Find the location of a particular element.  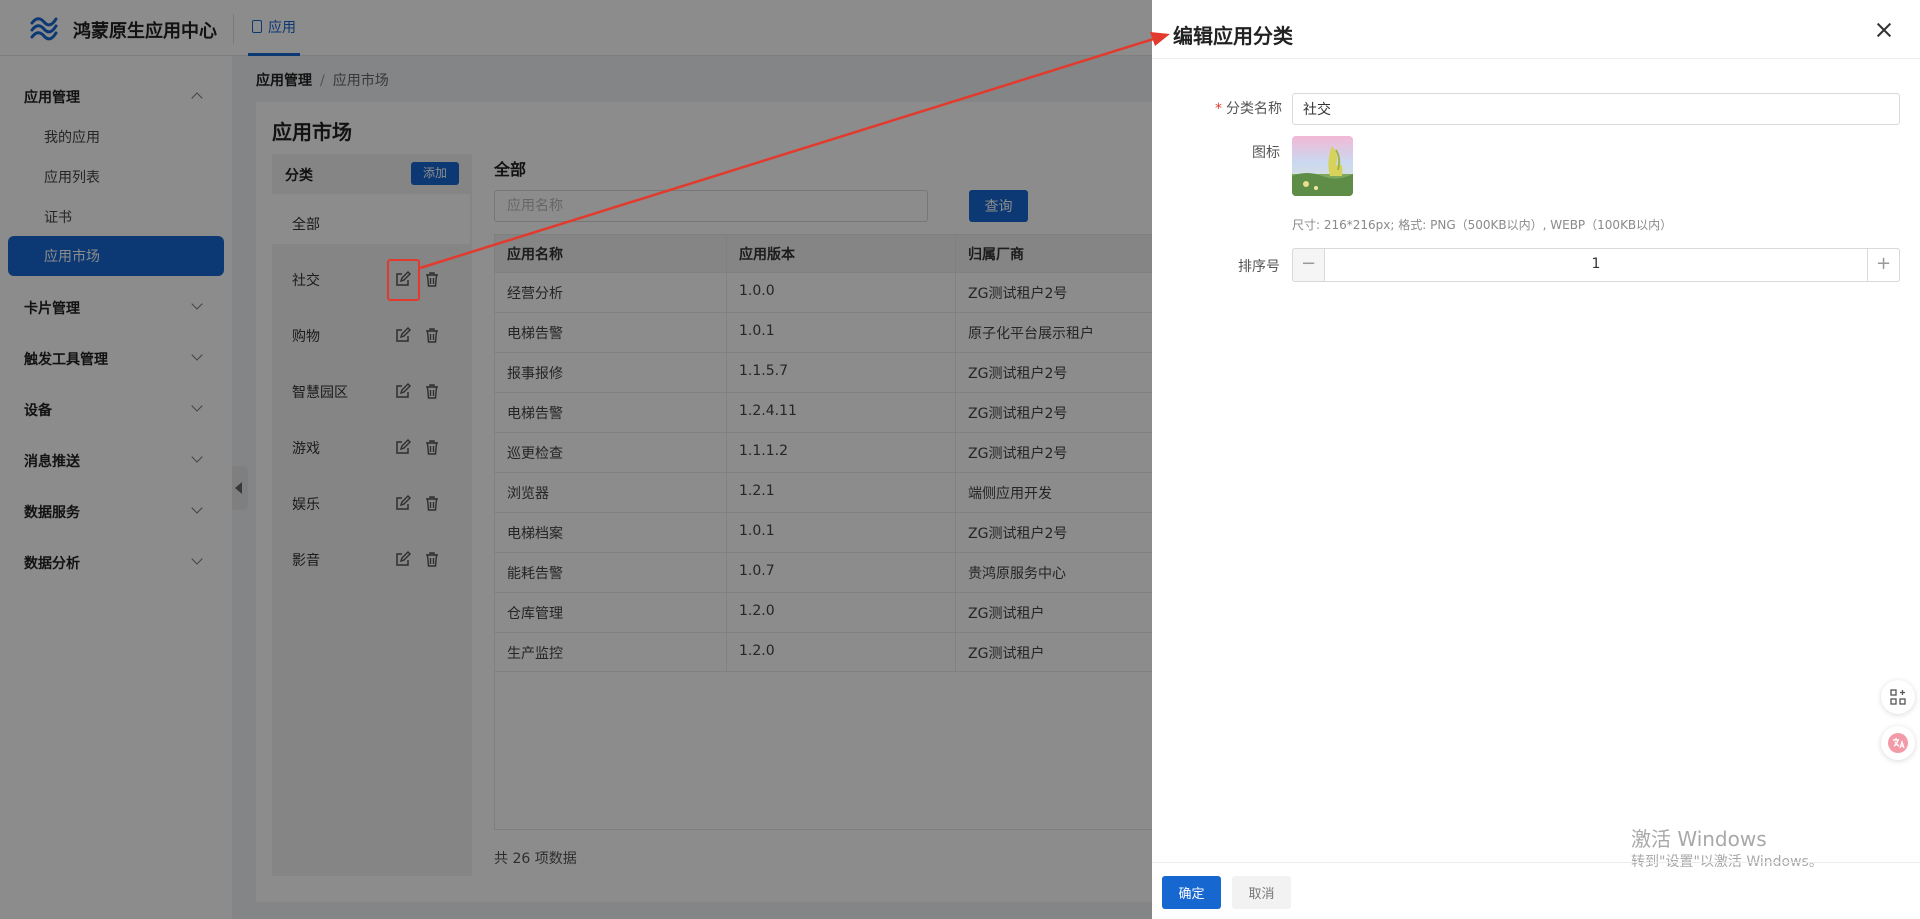

windows-activation-hint: 转到"设置"以激活 Windows。 is located at coordinates (1727, 862).